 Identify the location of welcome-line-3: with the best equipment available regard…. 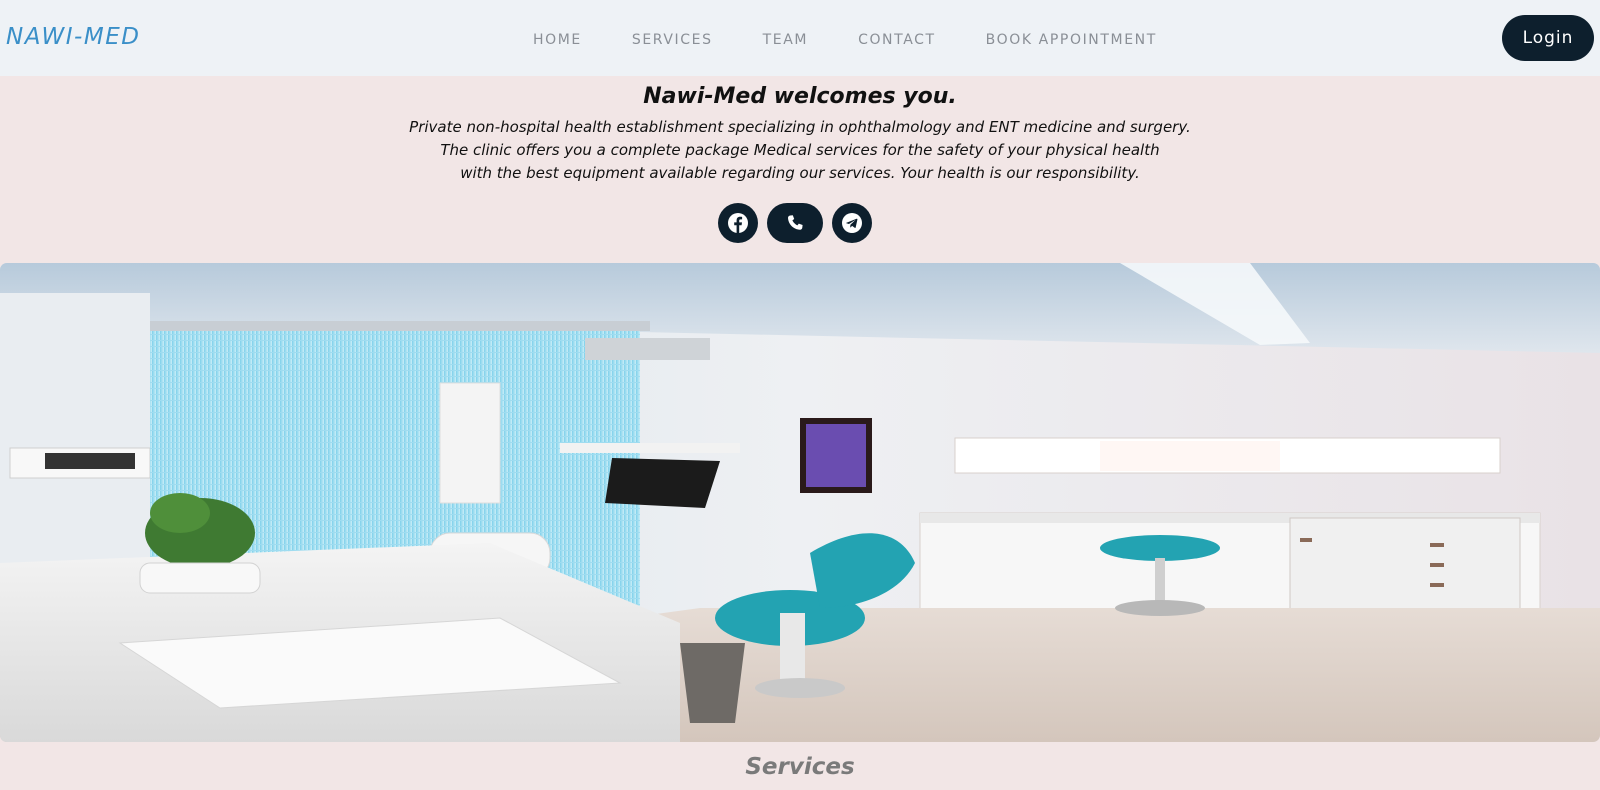
(800, 173).